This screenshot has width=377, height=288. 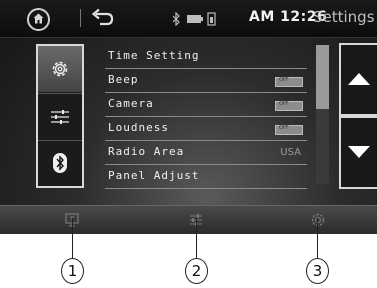 I want to click on general-settings-icon, so click(x=318, y=220).